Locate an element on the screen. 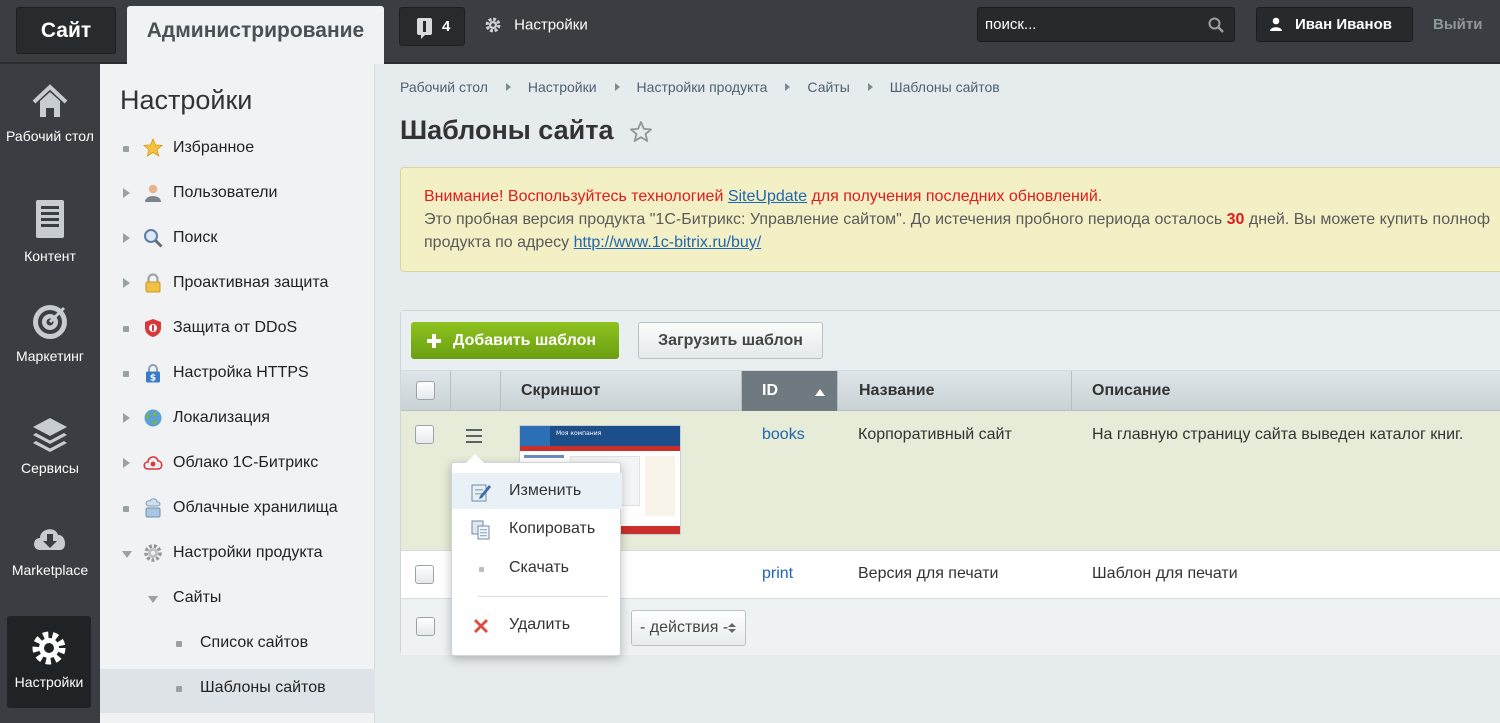  page-title: Шаблоны сайта is located at coordinates (507, 130).